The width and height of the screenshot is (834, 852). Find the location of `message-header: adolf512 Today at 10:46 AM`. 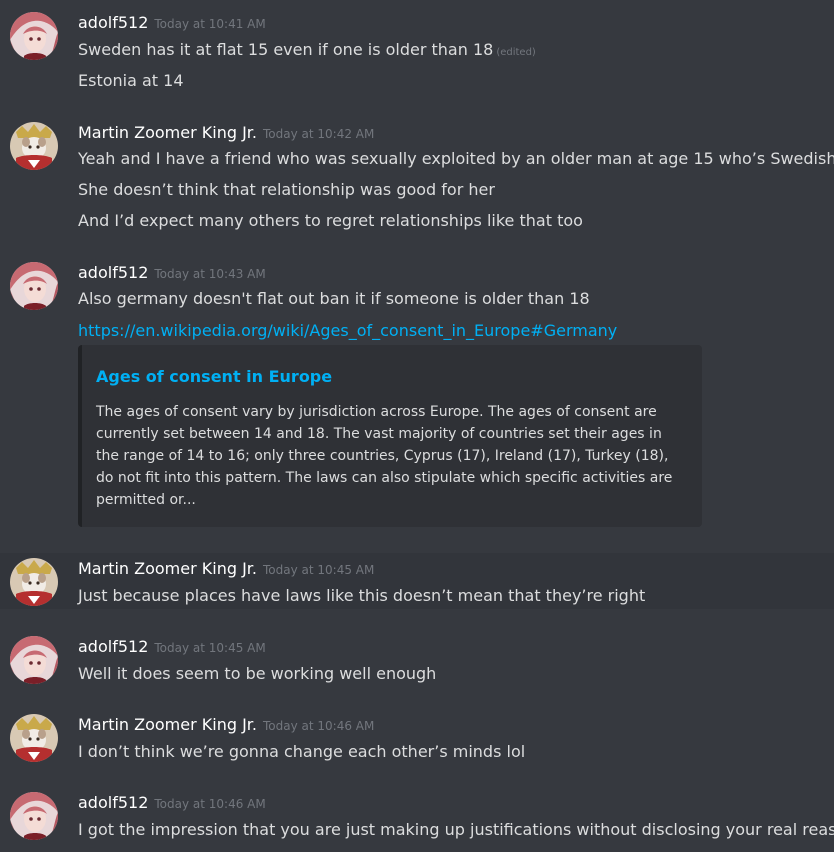

message-header: adolf512 Today at 10:46 AM is located at coordinates (172, 802).